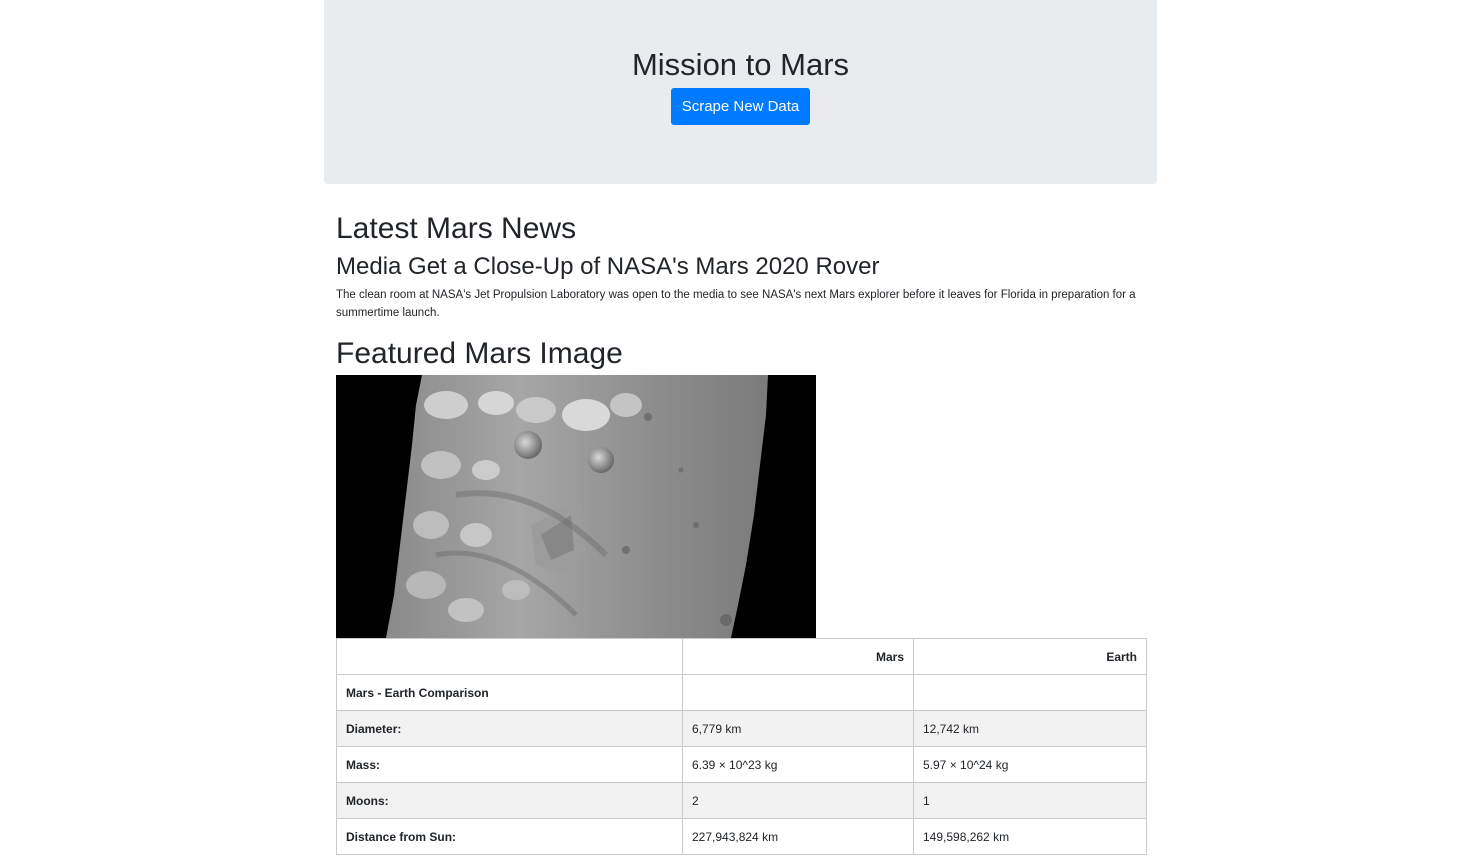 The width and height of the screenshot is (1482, 863). Describe the element at coordinates (798, 728) in the screenshot. I see `mars-value: 6,779 km` at that location.